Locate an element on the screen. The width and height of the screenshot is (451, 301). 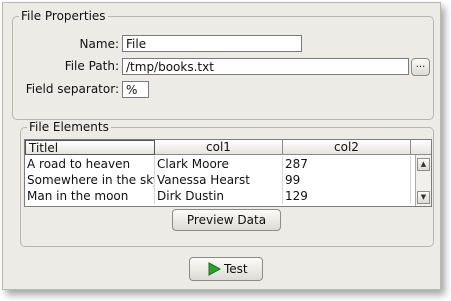
column-header: Titlel is located at coordinates (90, 147).